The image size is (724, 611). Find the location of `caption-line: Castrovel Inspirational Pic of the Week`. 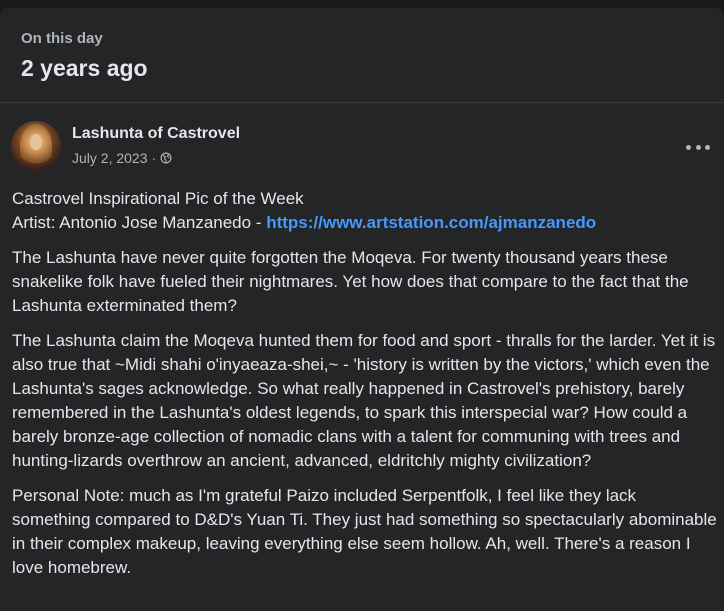

caption-line: Castrovel Inspirational Pic of the Week is located at coordinates (158, 198).